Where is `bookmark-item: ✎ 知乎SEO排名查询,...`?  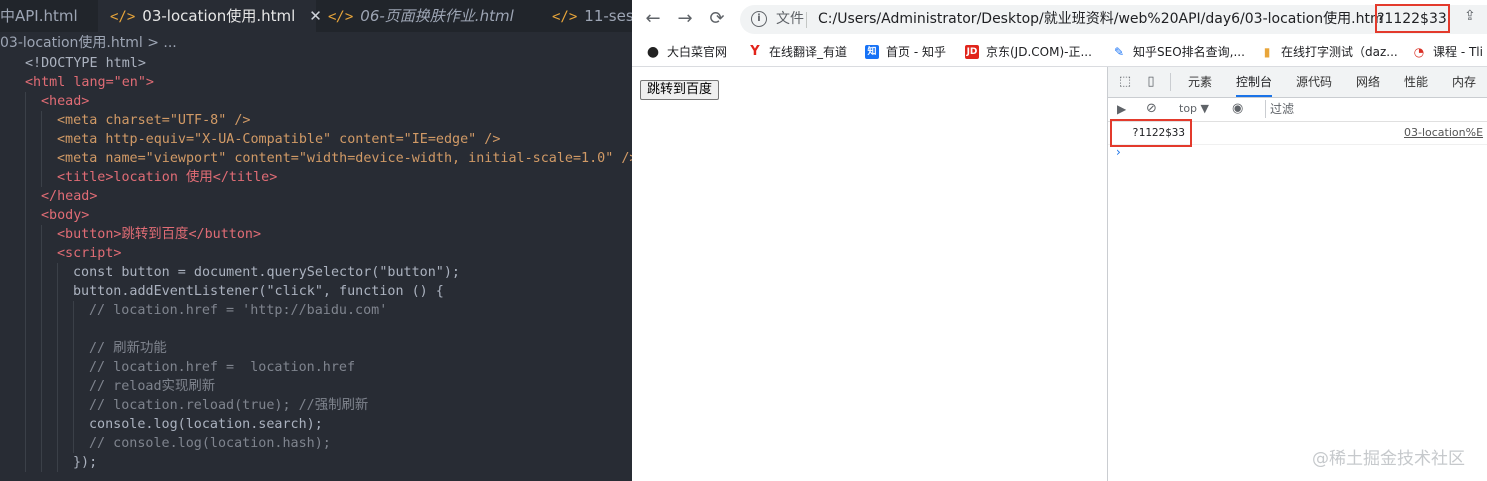
bookmark-item: ✎ 知乎SEO排名查询,... is located at coordinates (1178, 52).